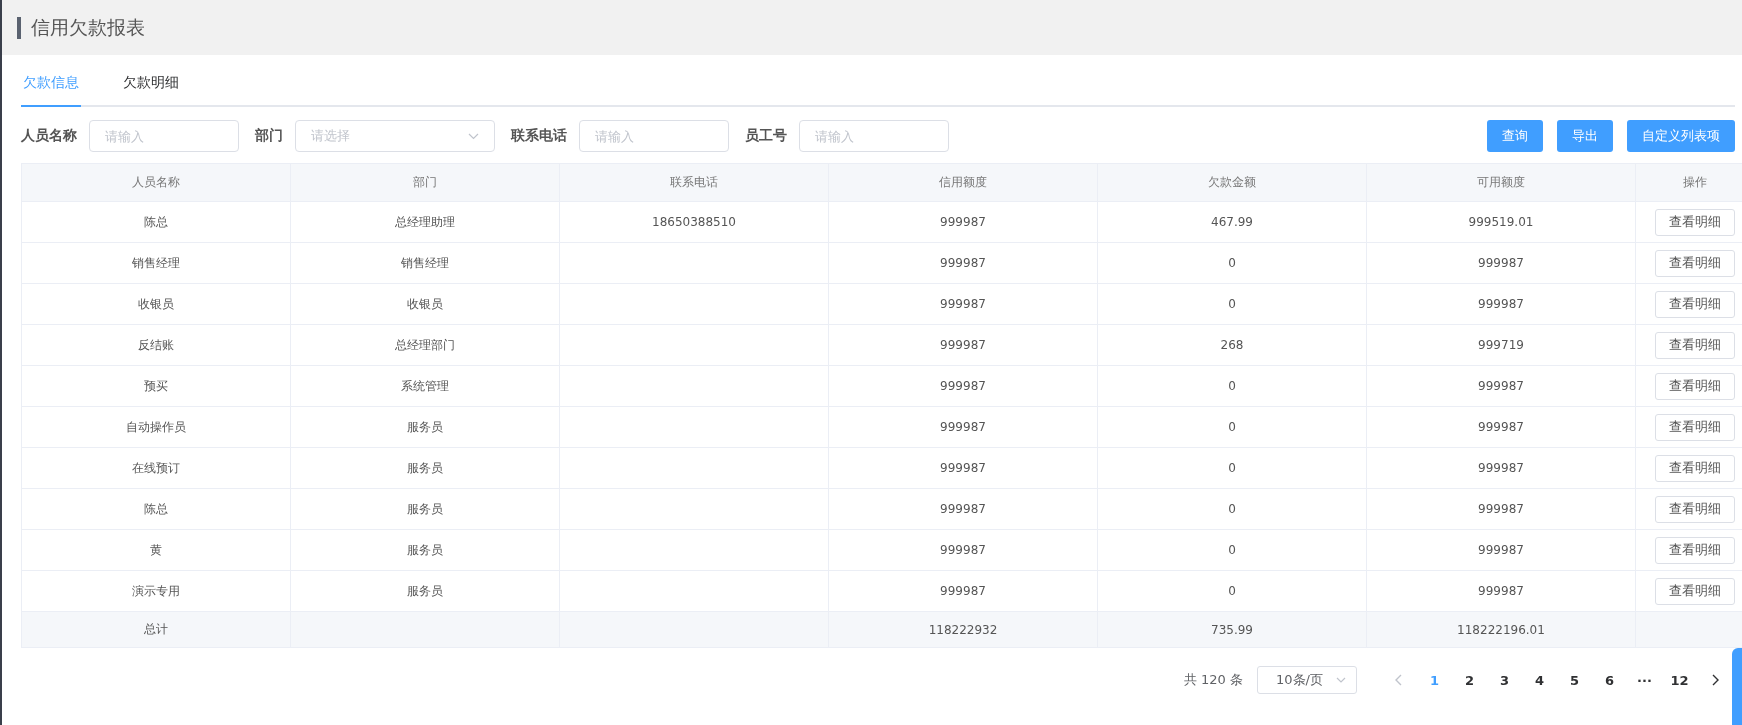  I want to click on table-cell: 预买, so click(156, 386).